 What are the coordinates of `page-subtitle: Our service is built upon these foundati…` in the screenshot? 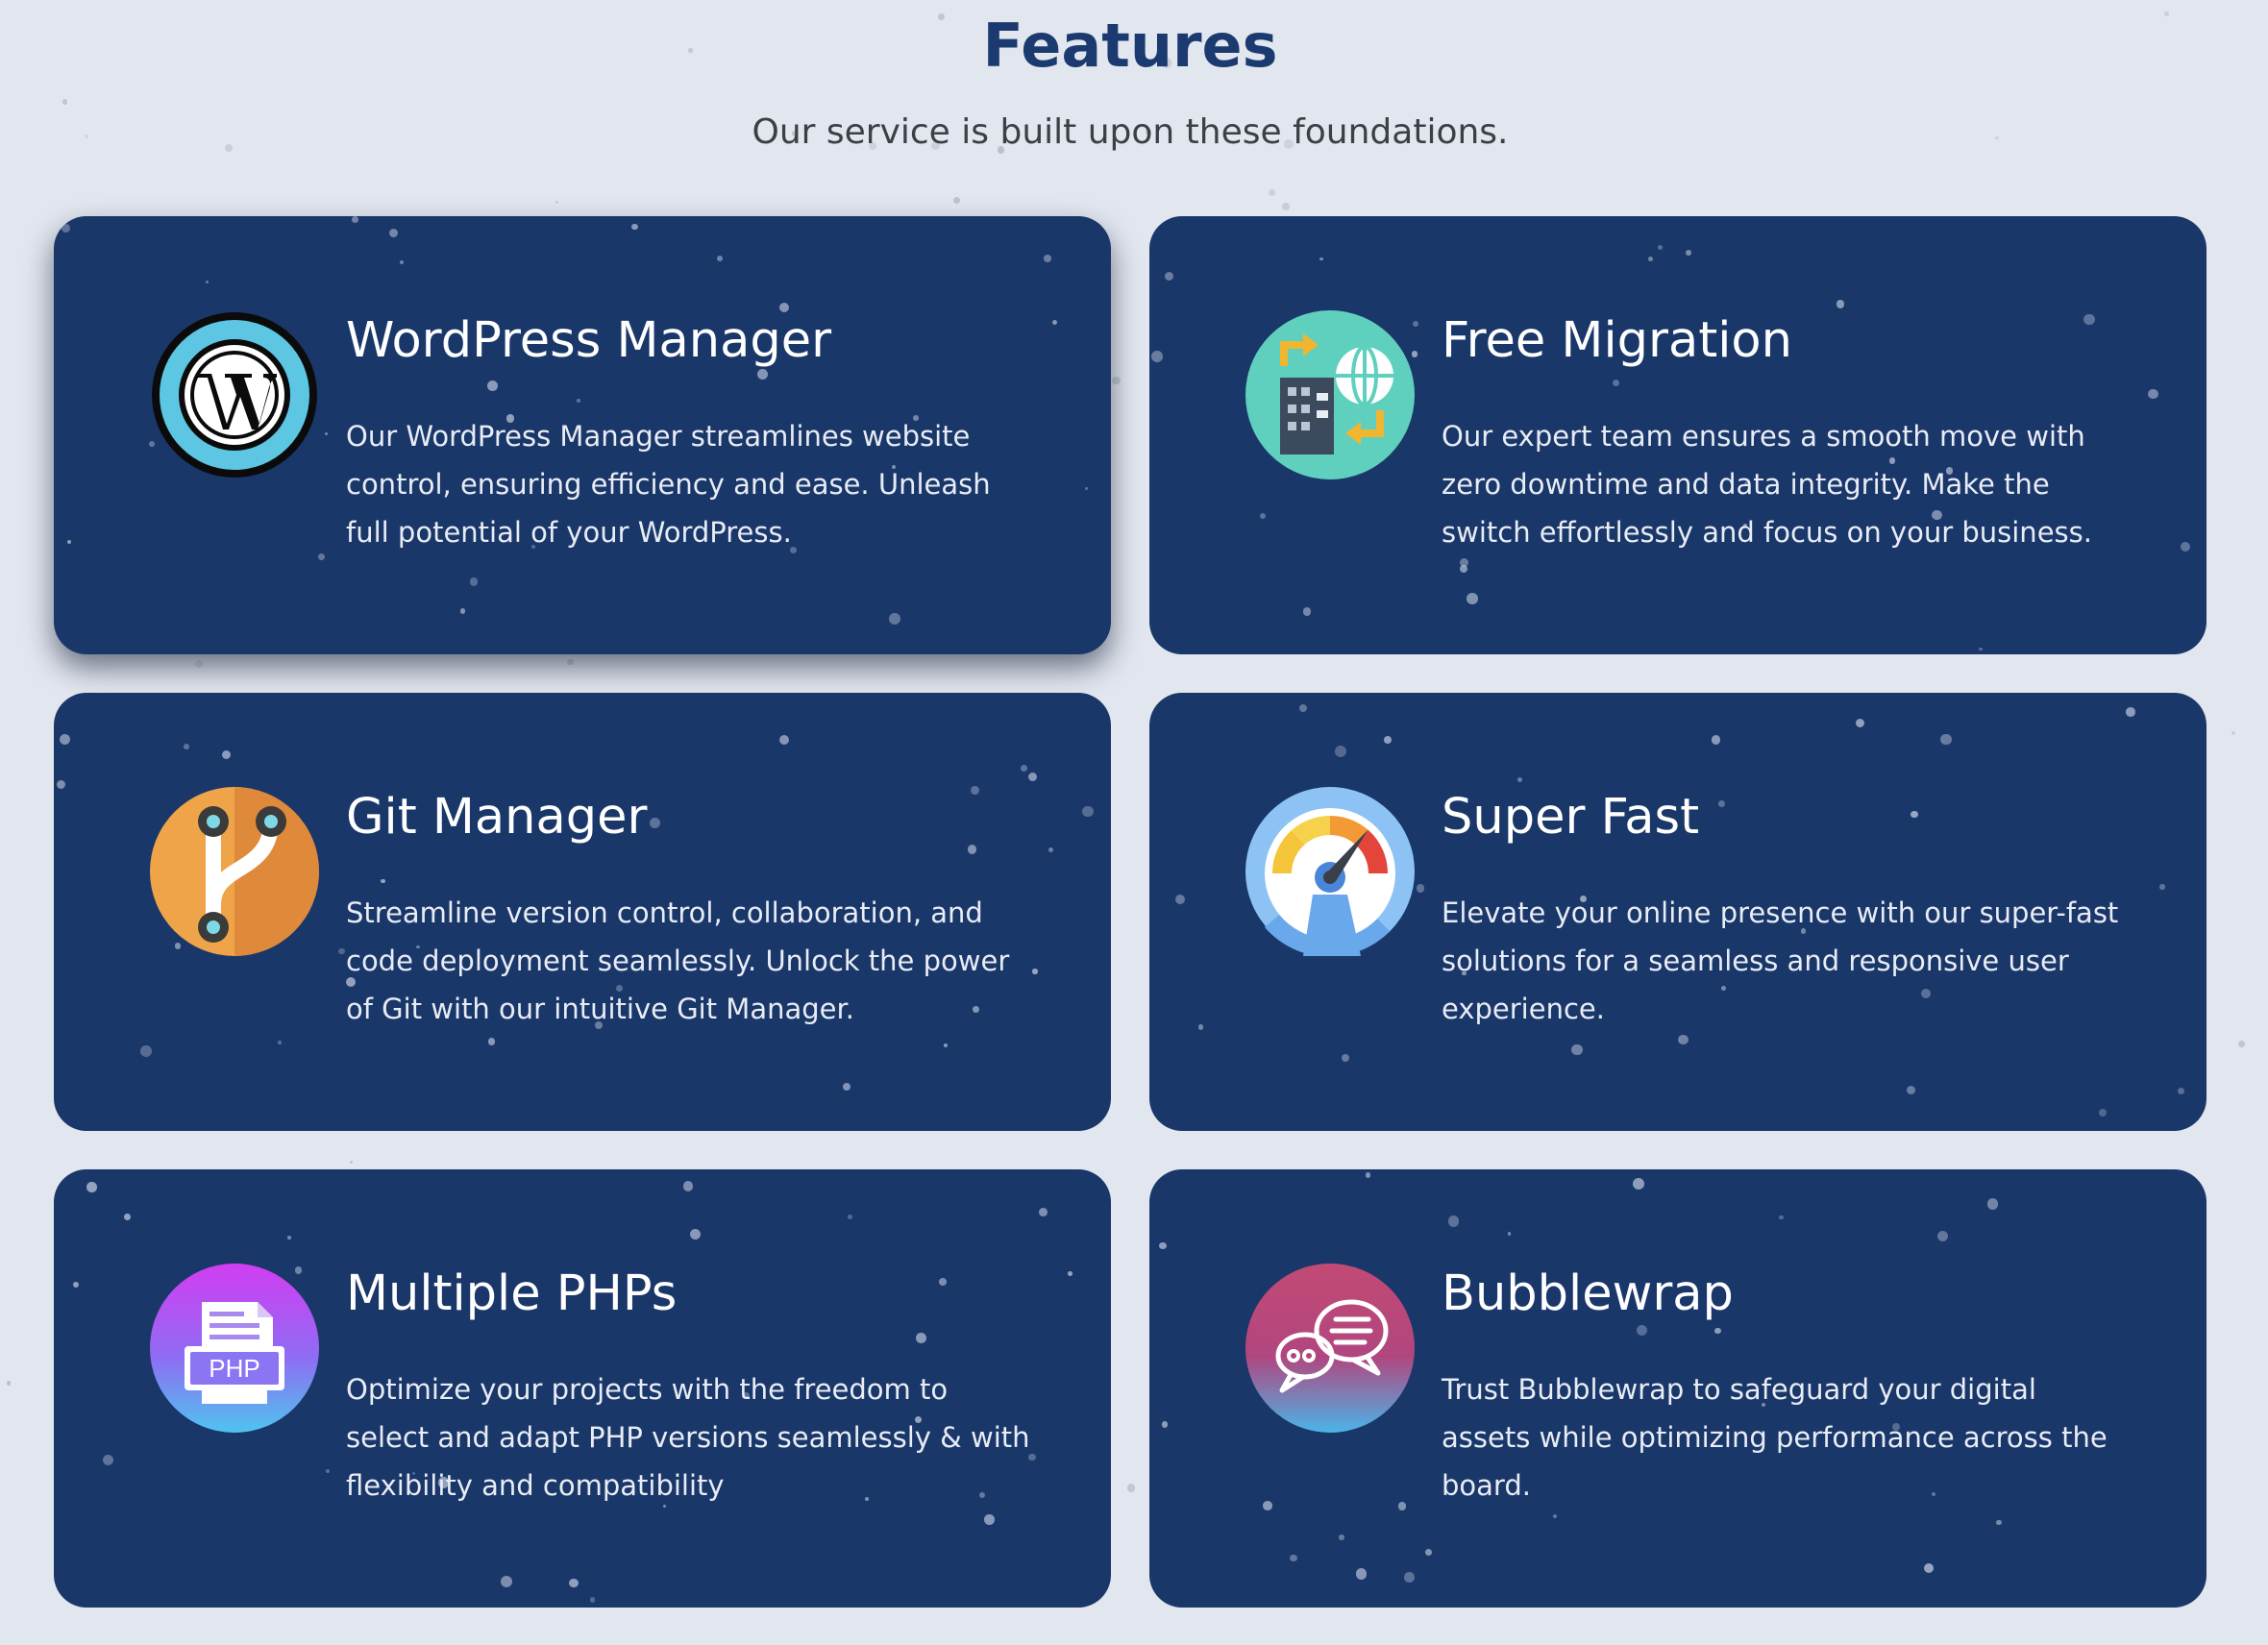 It's located at (1130, 132).